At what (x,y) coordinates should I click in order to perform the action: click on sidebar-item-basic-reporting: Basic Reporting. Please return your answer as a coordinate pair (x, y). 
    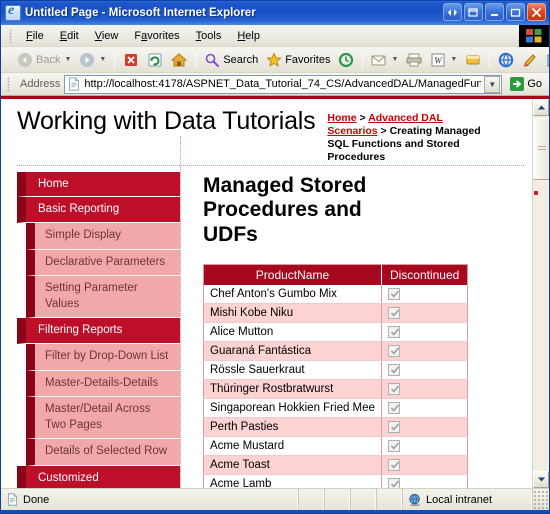
    Looking at the image, I should click on (98, 210).